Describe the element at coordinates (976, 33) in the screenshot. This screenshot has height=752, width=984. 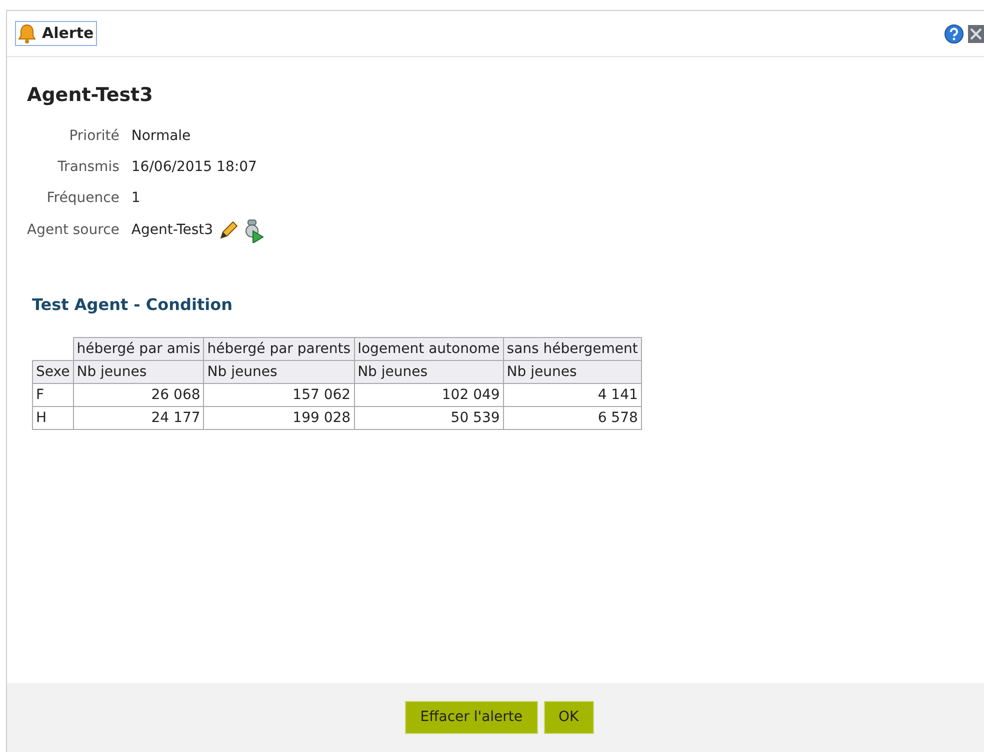
I see `close-icon` at that location.